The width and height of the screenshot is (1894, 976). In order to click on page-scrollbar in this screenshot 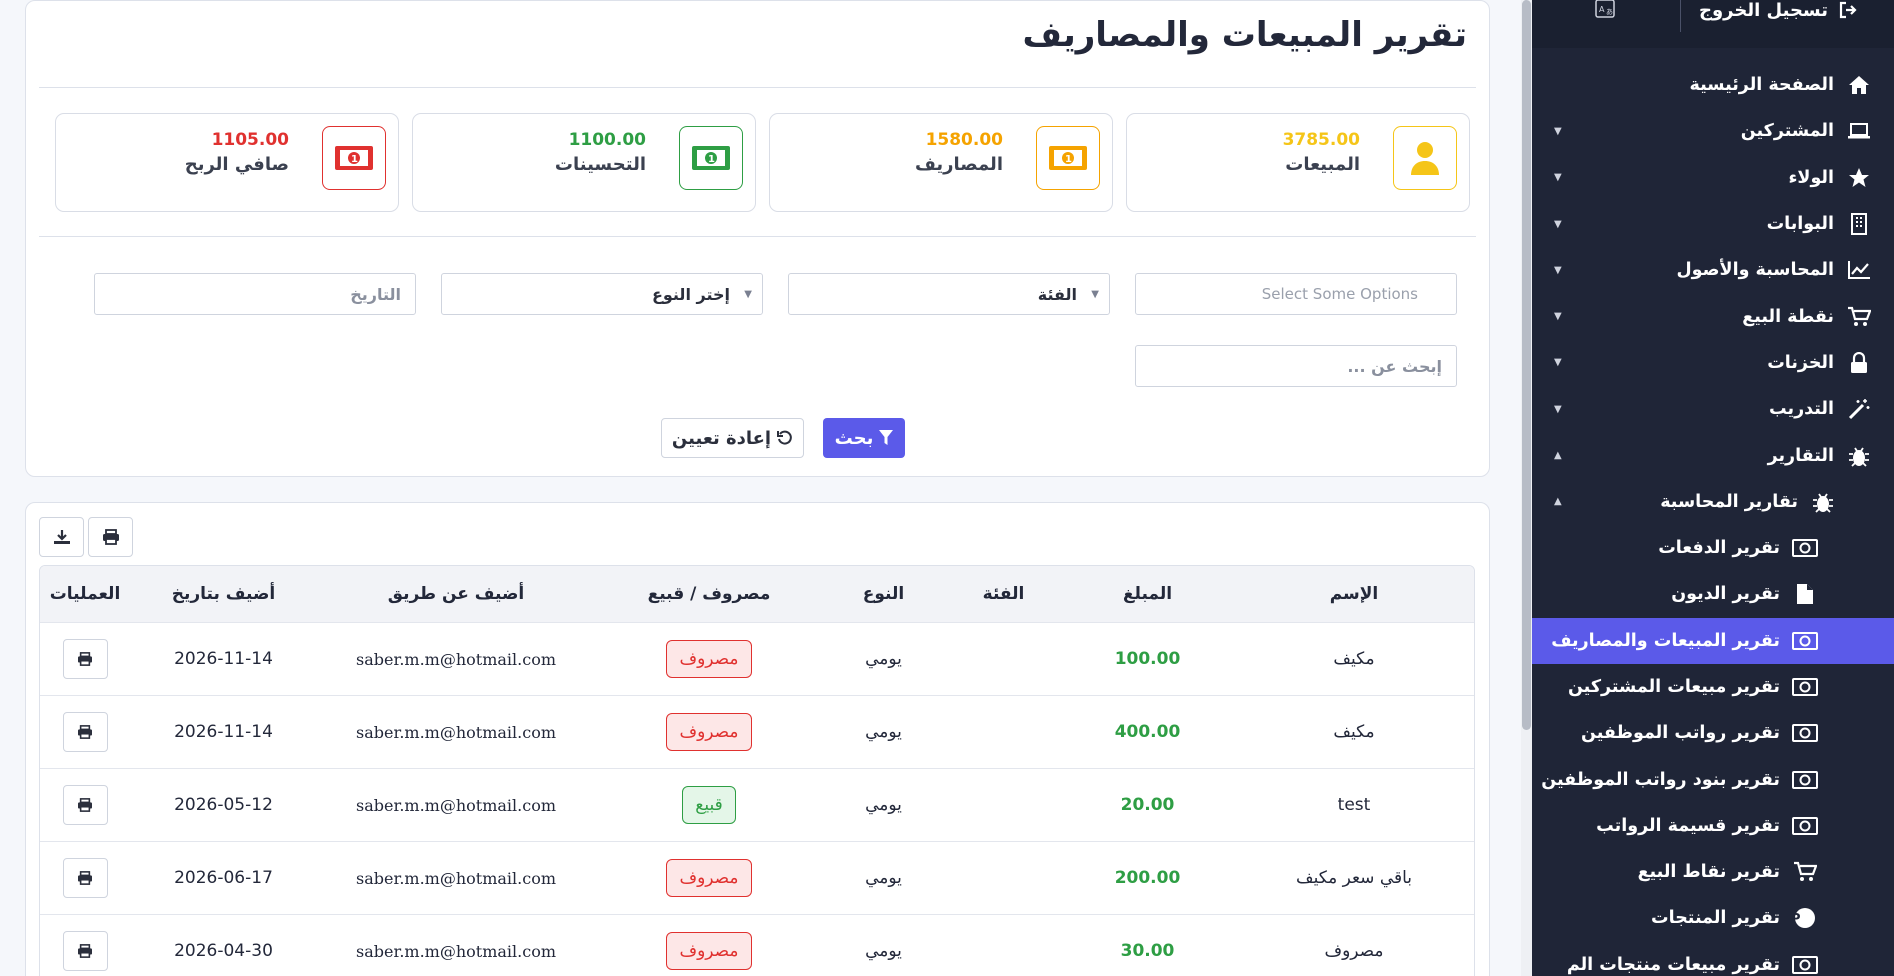, I will do `click(1526, 488)`.